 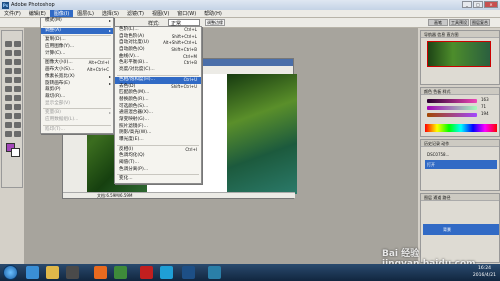 What do you see at coordinates (12, 13) in the screenshot?
I see `menu-item-0: 文件(F)` at bounding box center [12, 13].